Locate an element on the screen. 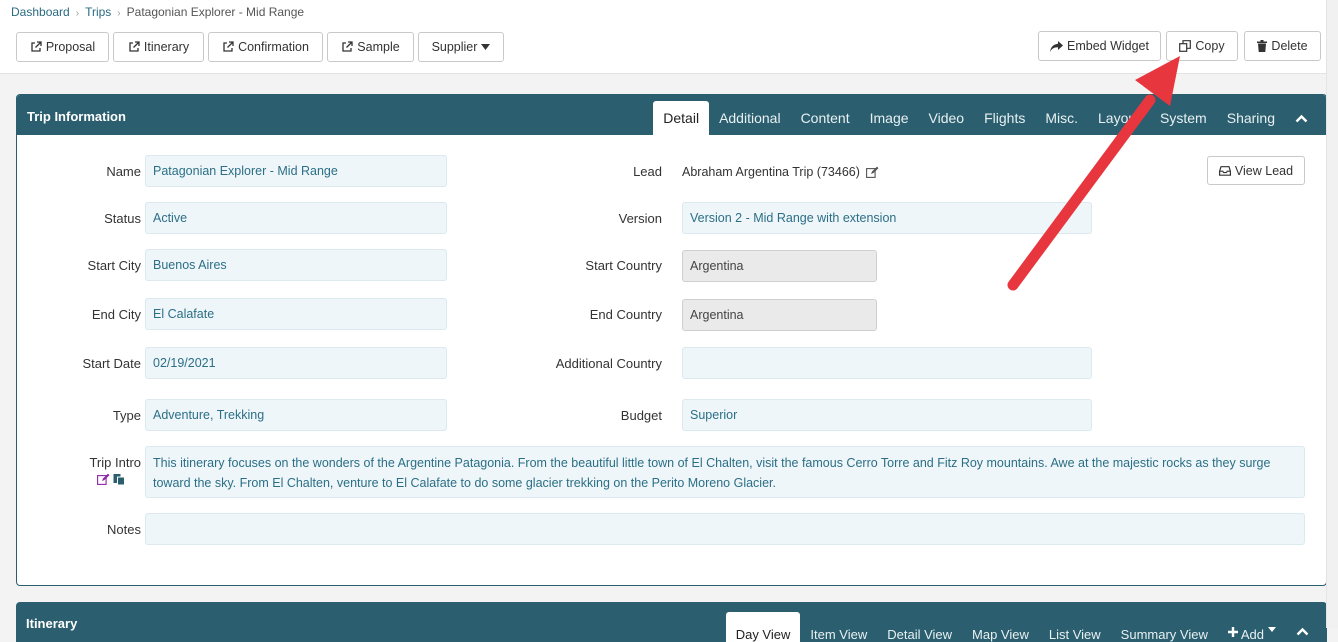 Image resolution: width=1338 pixels, height=642 pixels. type-label: Type is located at coordinates (126, 415).